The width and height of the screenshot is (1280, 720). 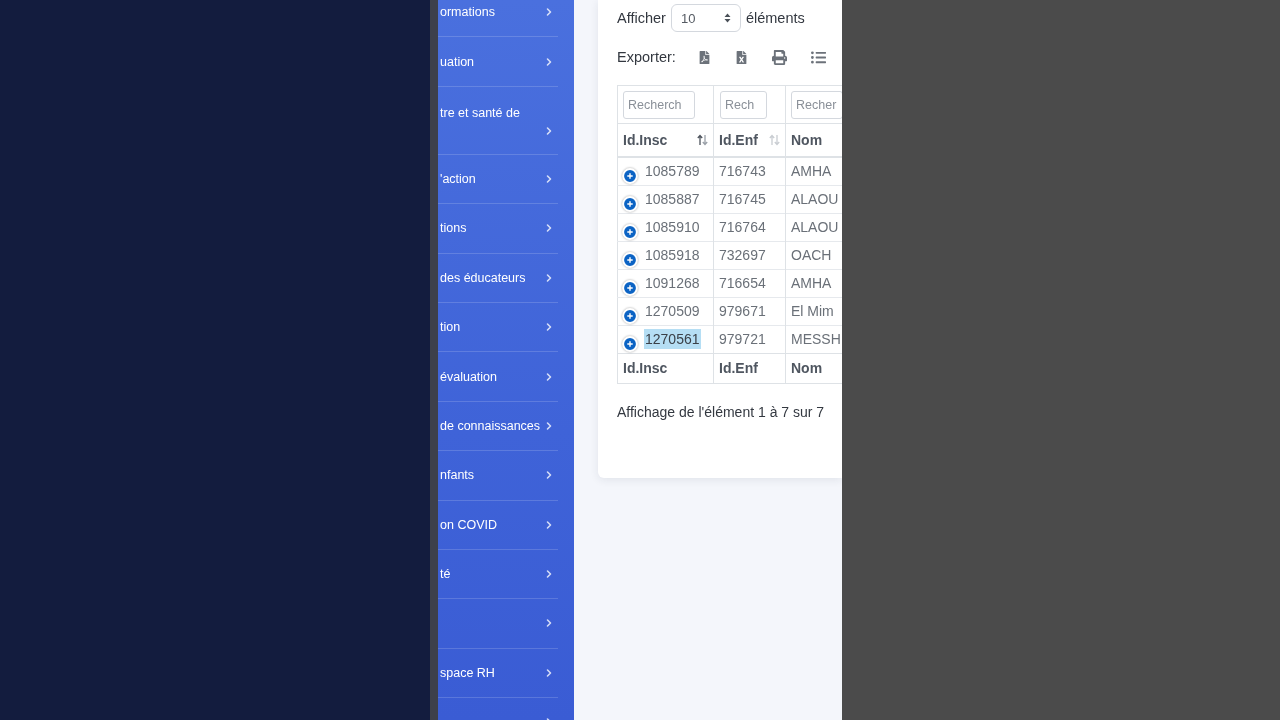 I want to click on spreadsheet-file-icon, so click(x=741, y=57).